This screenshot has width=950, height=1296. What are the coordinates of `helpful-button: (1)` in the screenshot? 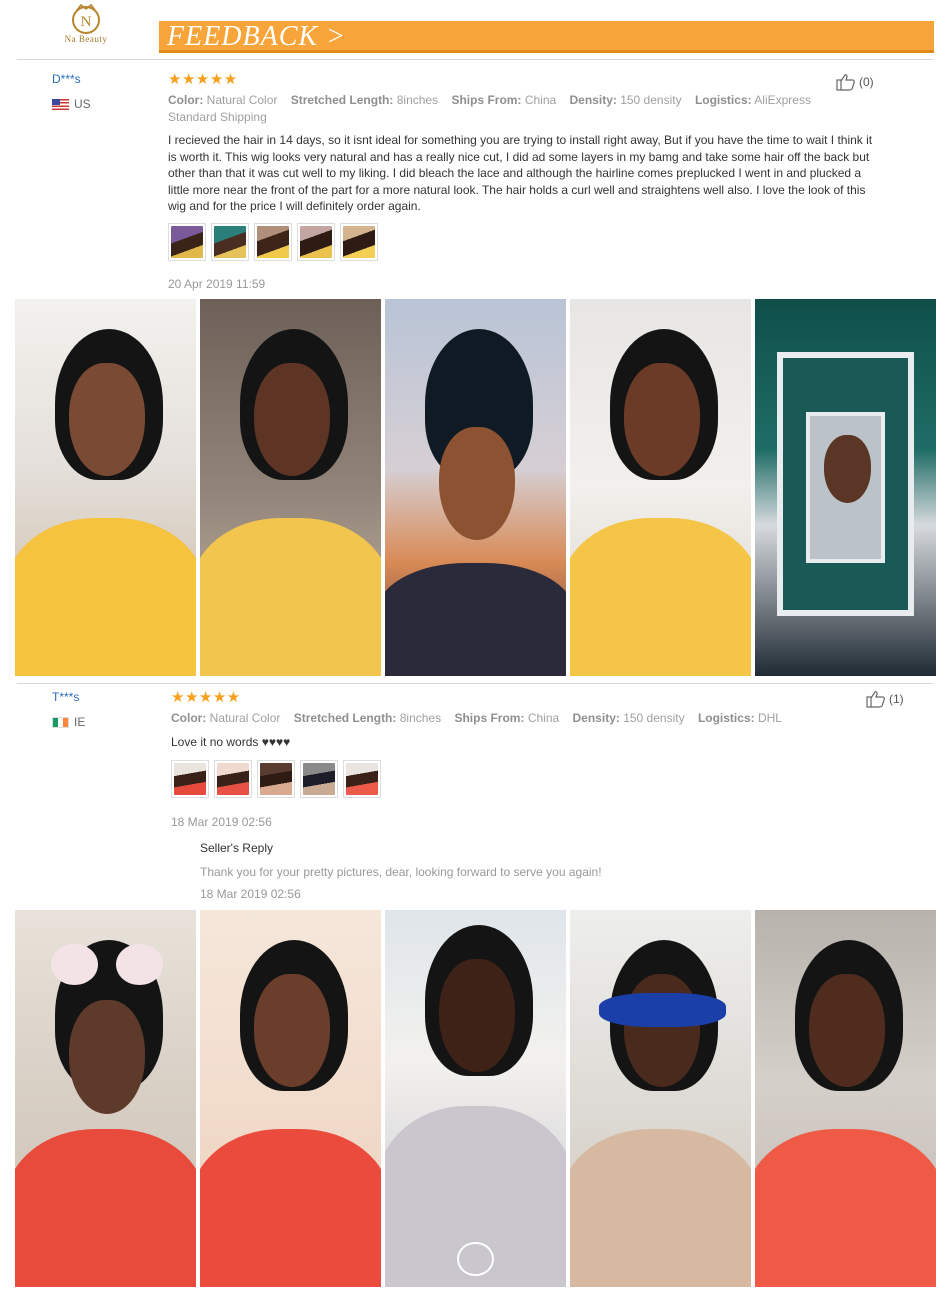 It's located at (885, 699).